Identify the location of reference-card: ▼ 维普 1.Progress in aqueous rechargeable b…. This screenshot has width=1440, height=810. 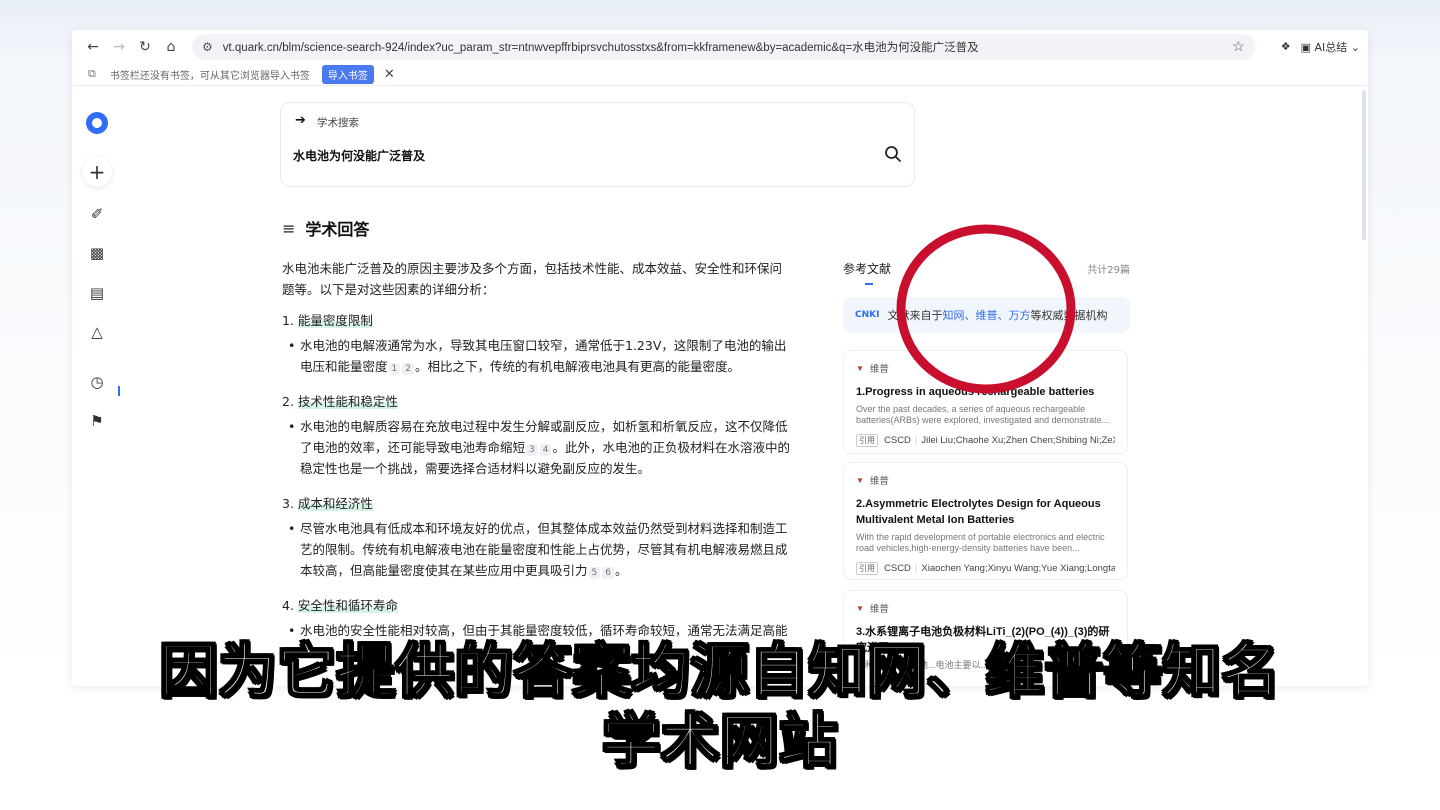
(985, 402).